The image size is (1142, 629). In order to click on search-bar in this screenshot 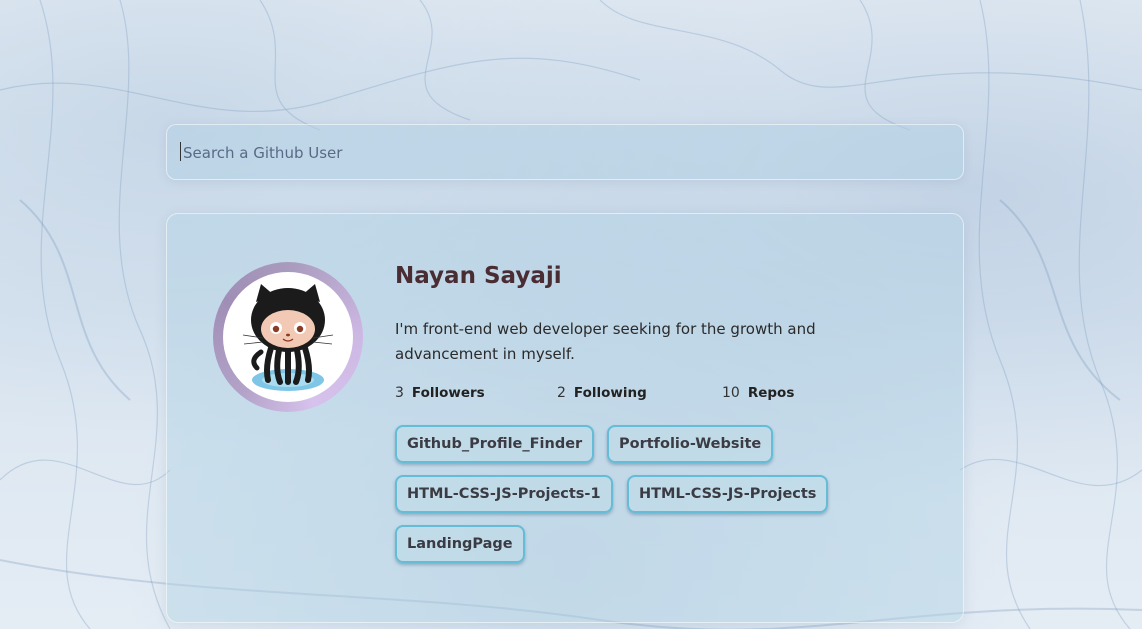, I will do `click(565, 152)`.